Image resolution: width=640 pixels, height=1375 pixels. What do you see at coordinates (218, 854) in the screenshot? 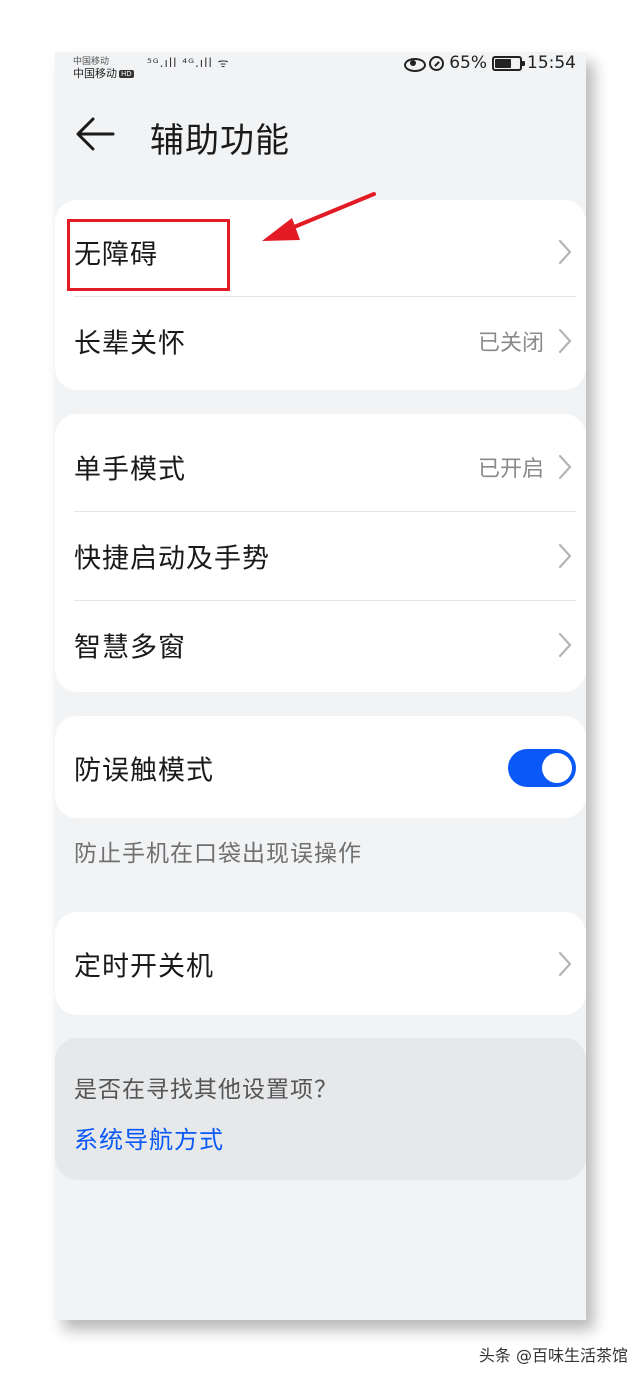
I see `accidental-touch-description: 防止手机在口袋出现误操作` at bounding box center [218, 854].